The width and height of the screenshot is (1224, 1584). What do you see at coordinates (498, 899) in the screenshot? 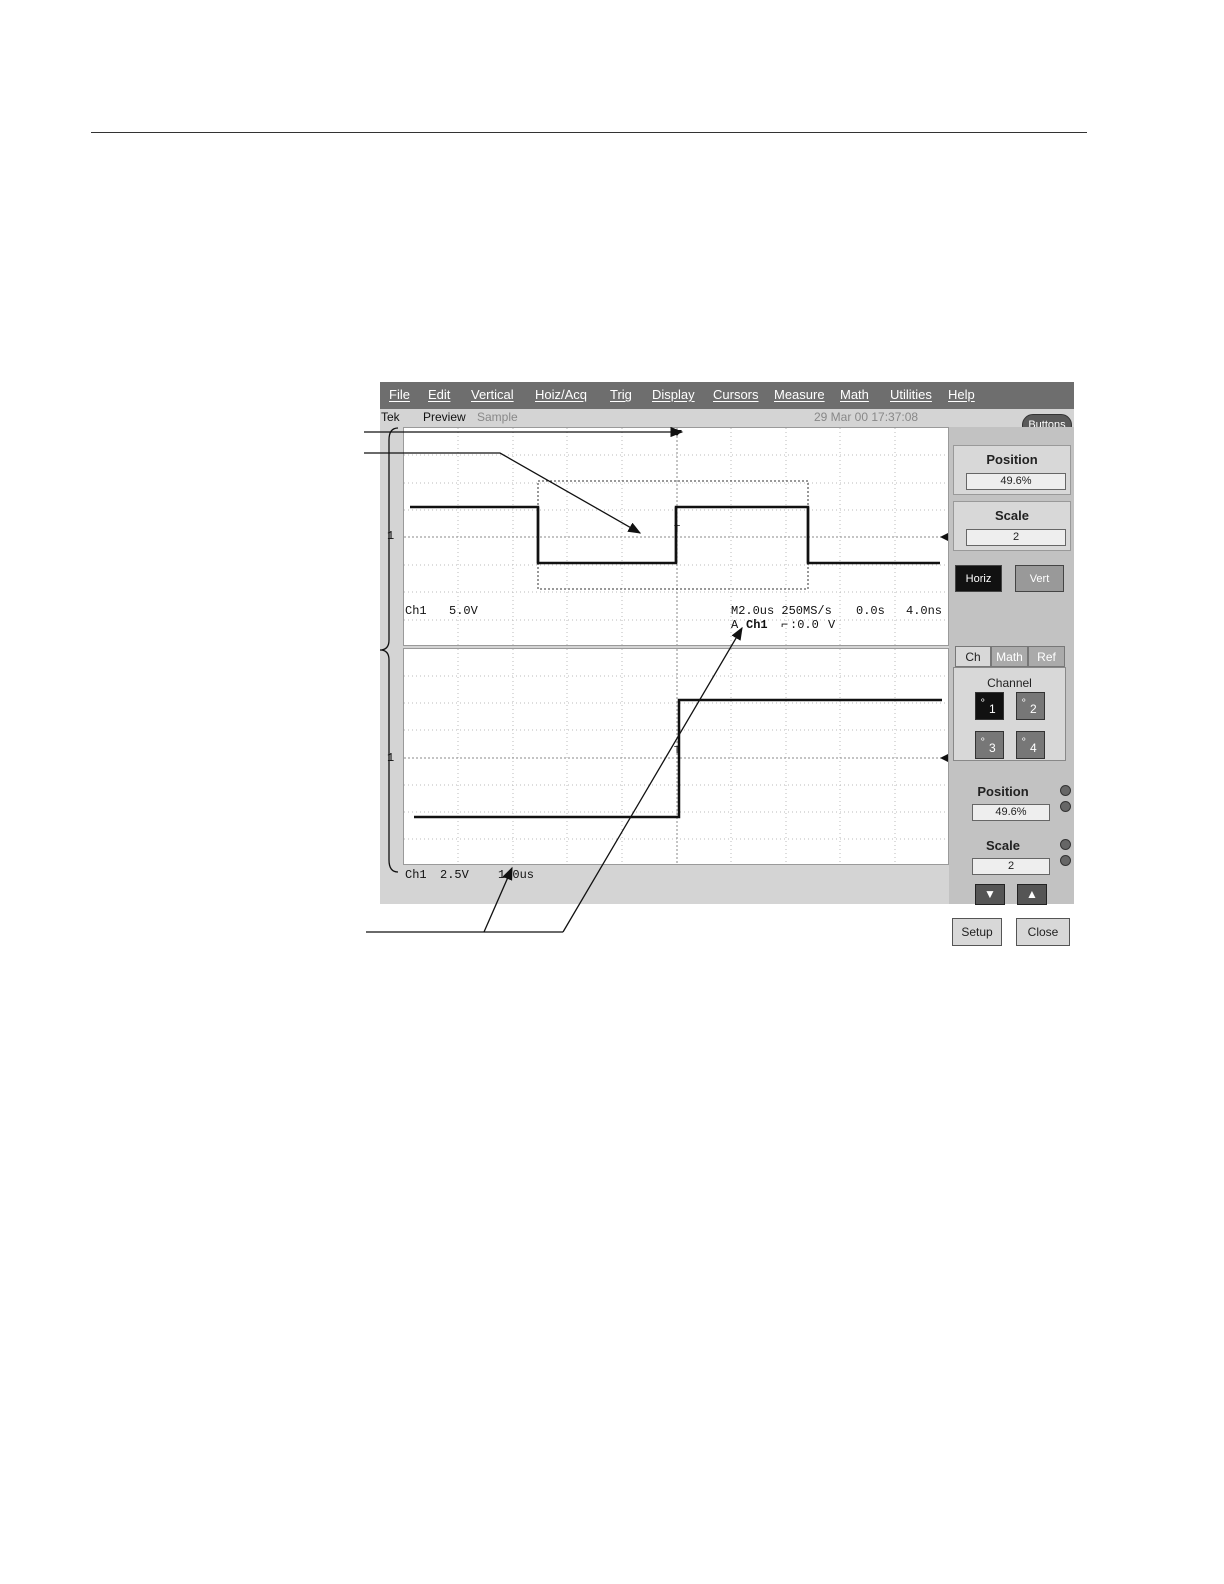
I see `callout-lower-timebase` at bounding box center [498, 899].